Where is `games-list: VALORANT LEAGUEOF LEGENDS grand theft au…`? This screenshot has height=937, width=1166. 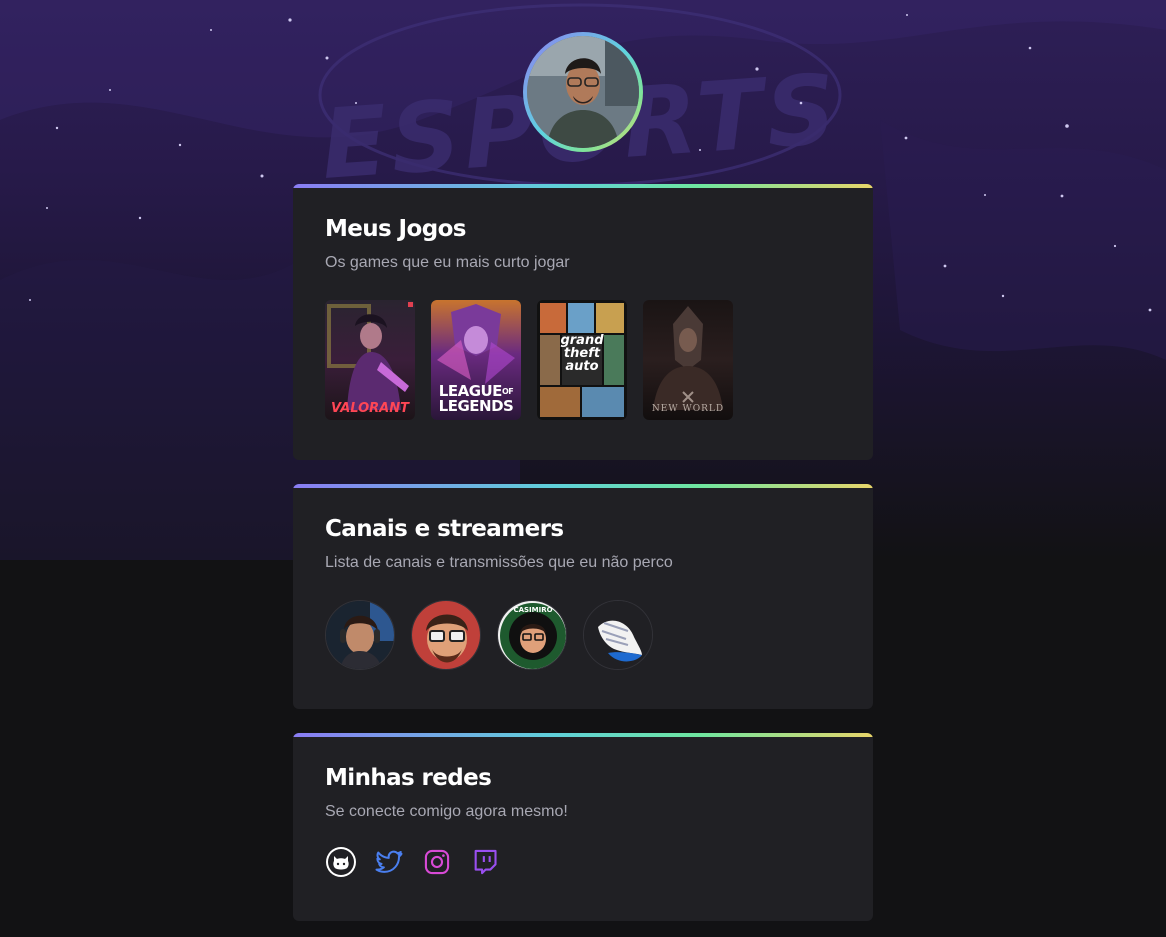
games-list: VALORANT LEAGUEOF LEGENDS grand theft au… is located at coordinates (529, 360).